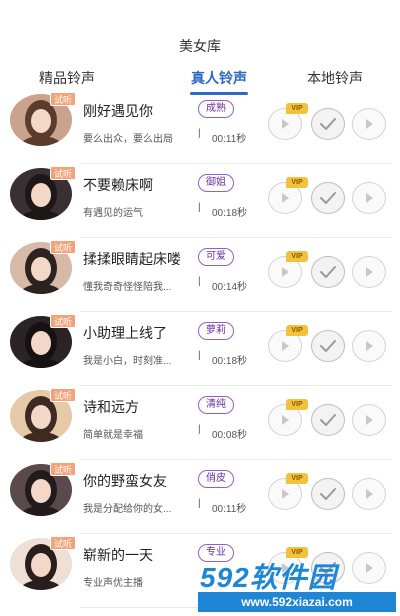  I want to click on ringtone-description: 简单就是幸福, so click(113, 435).